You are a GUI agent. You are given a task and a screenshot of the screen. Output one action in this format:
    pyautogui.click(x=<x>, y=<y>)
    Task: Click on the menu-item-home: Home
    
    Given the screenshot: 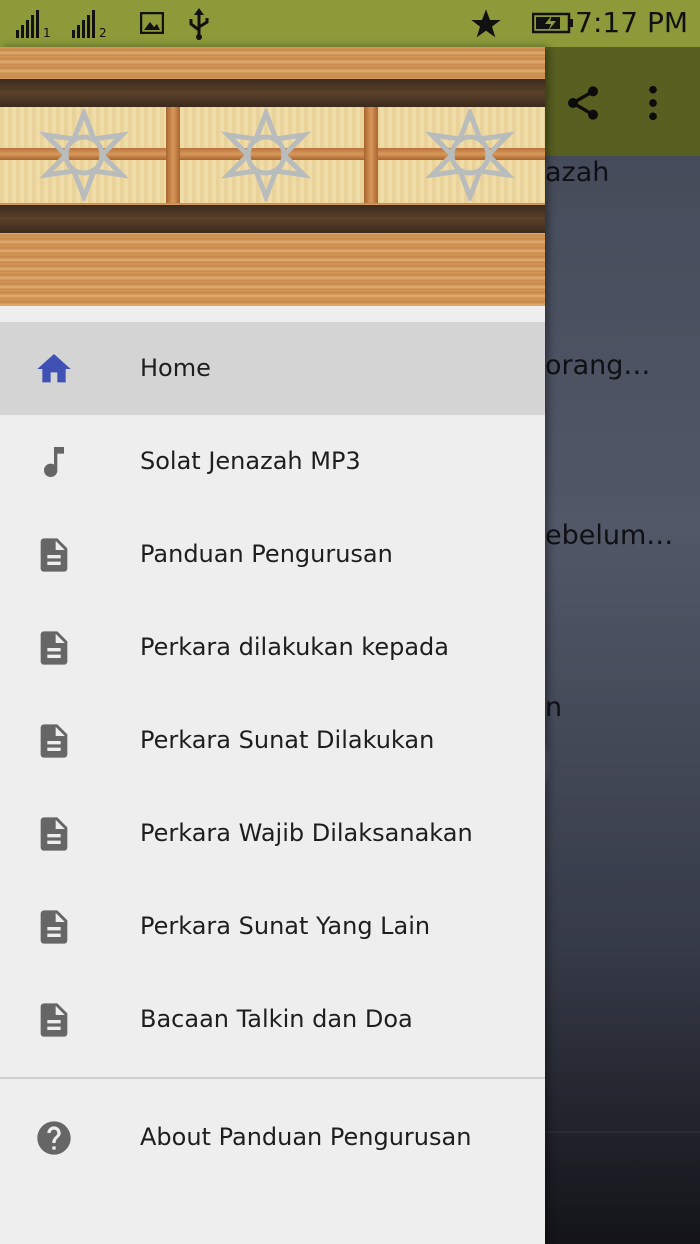 What is the action you would take?
    pyautogui.click(x=272, y=368)
    